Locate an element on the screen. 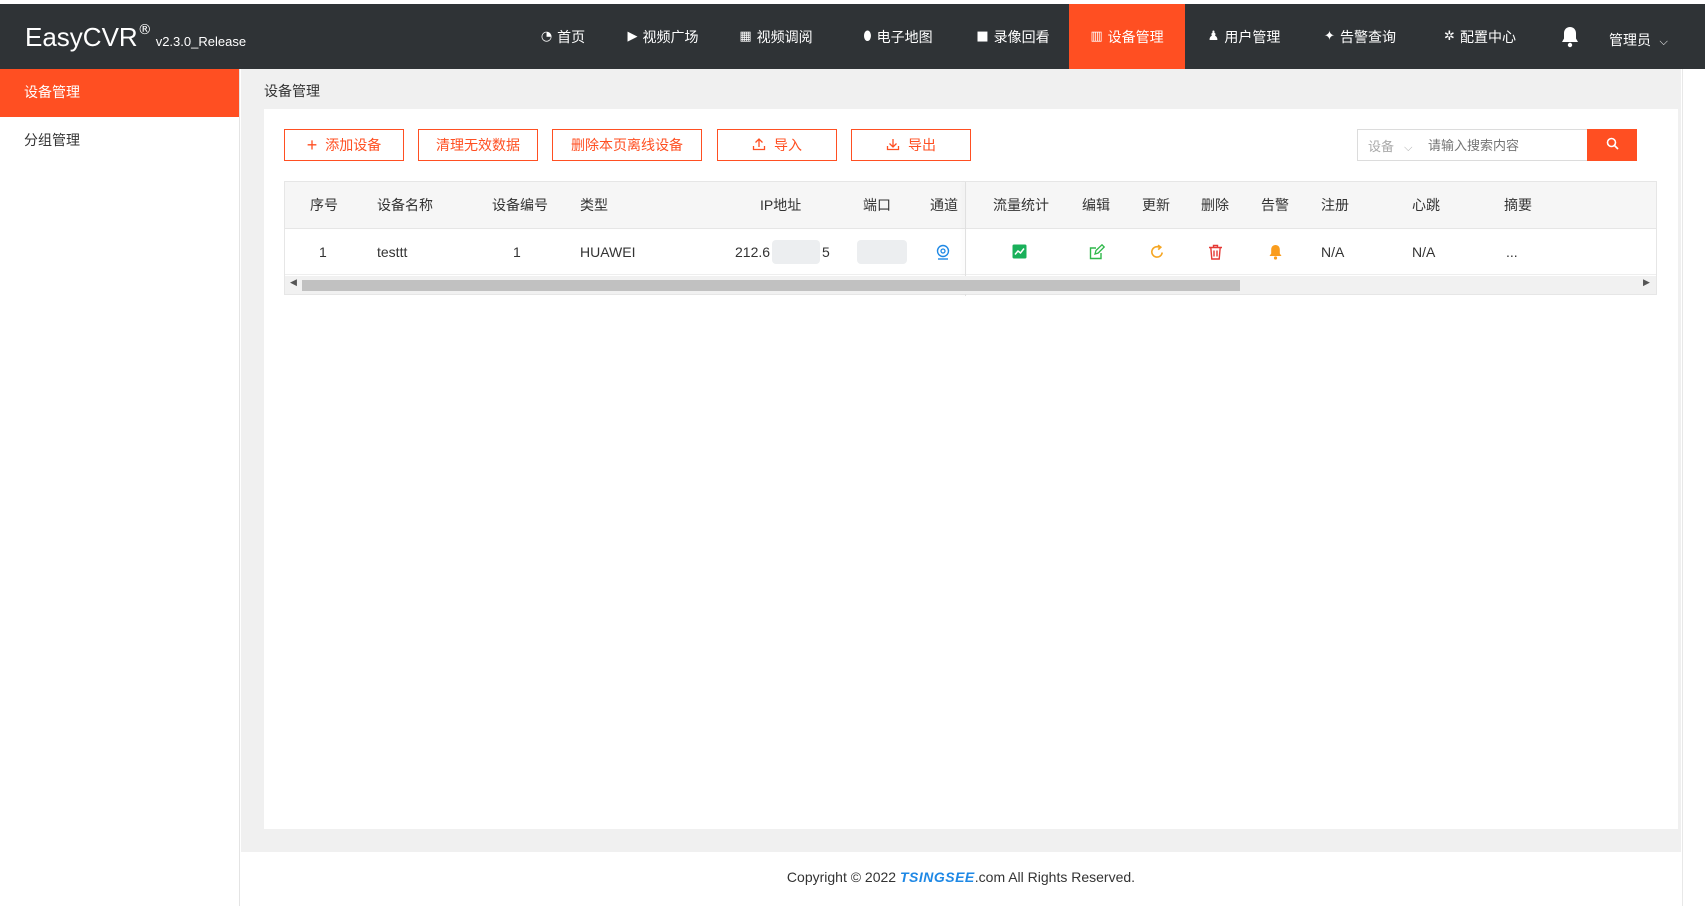  footer-prefix: Copyright © 2022 is located at coordinates (843, 877).